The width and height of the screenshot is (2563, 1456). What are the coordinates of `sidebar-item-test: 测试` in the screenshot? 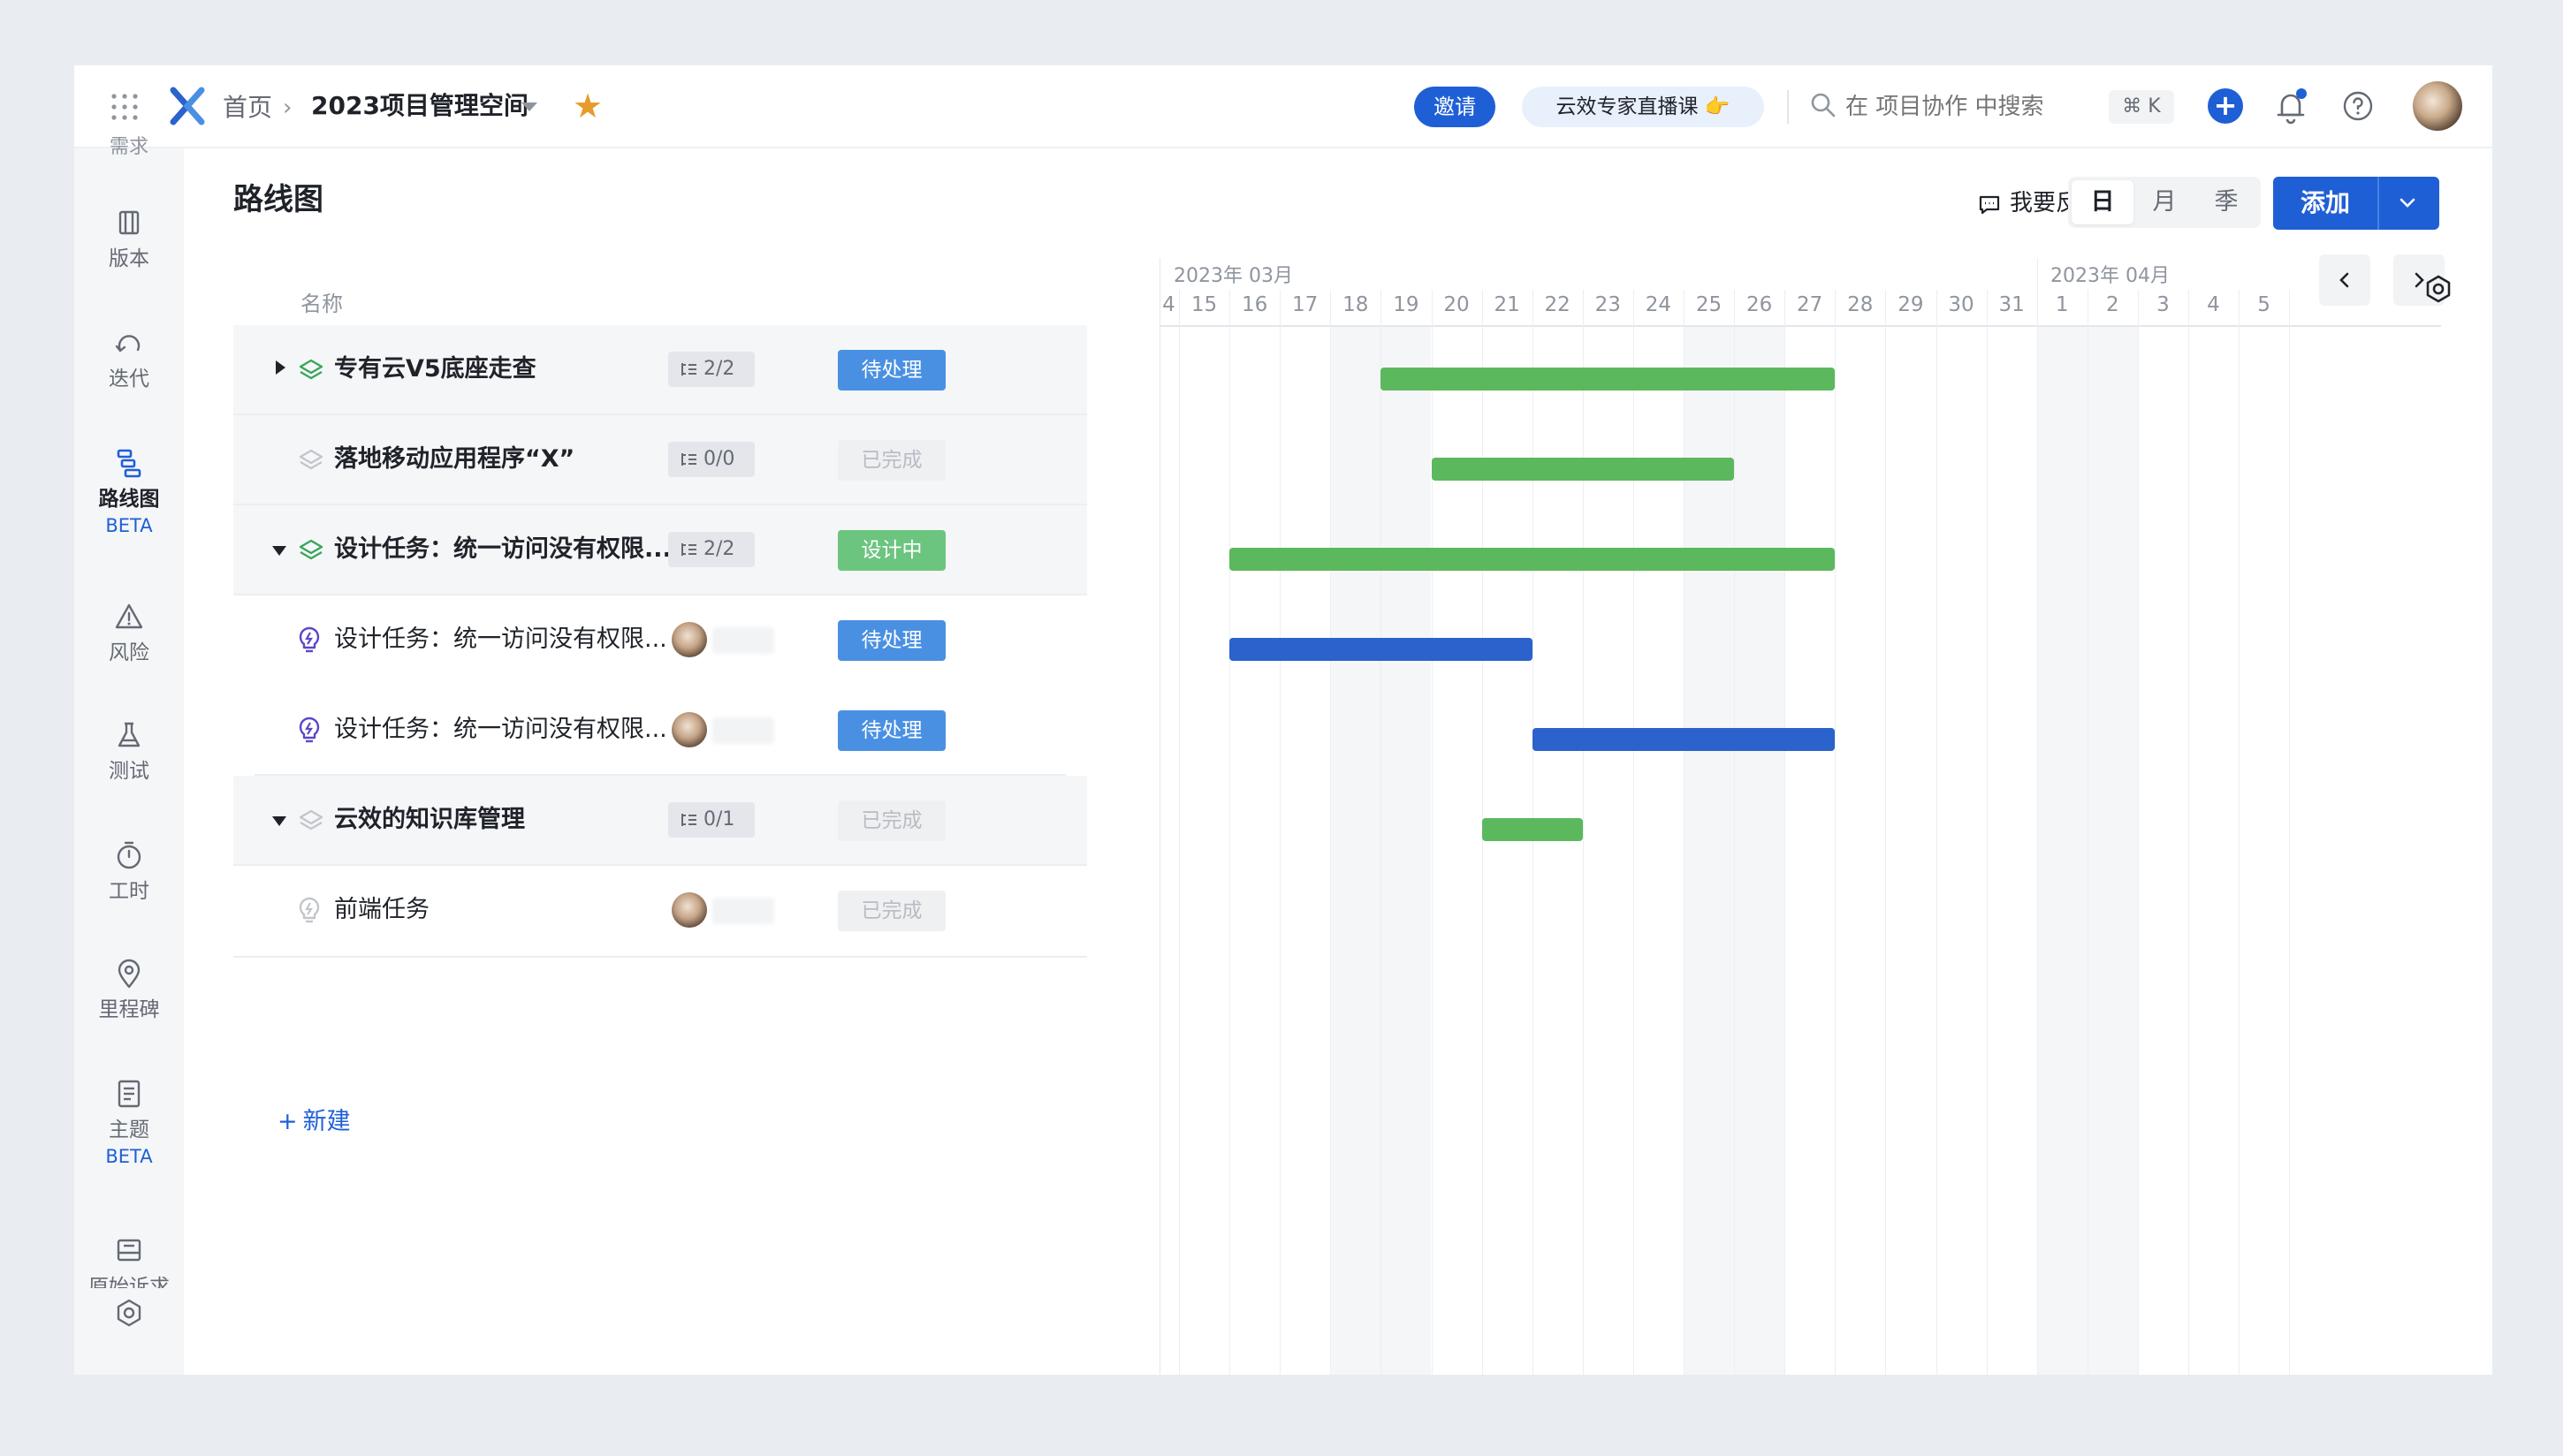 It's located at (129, 768).